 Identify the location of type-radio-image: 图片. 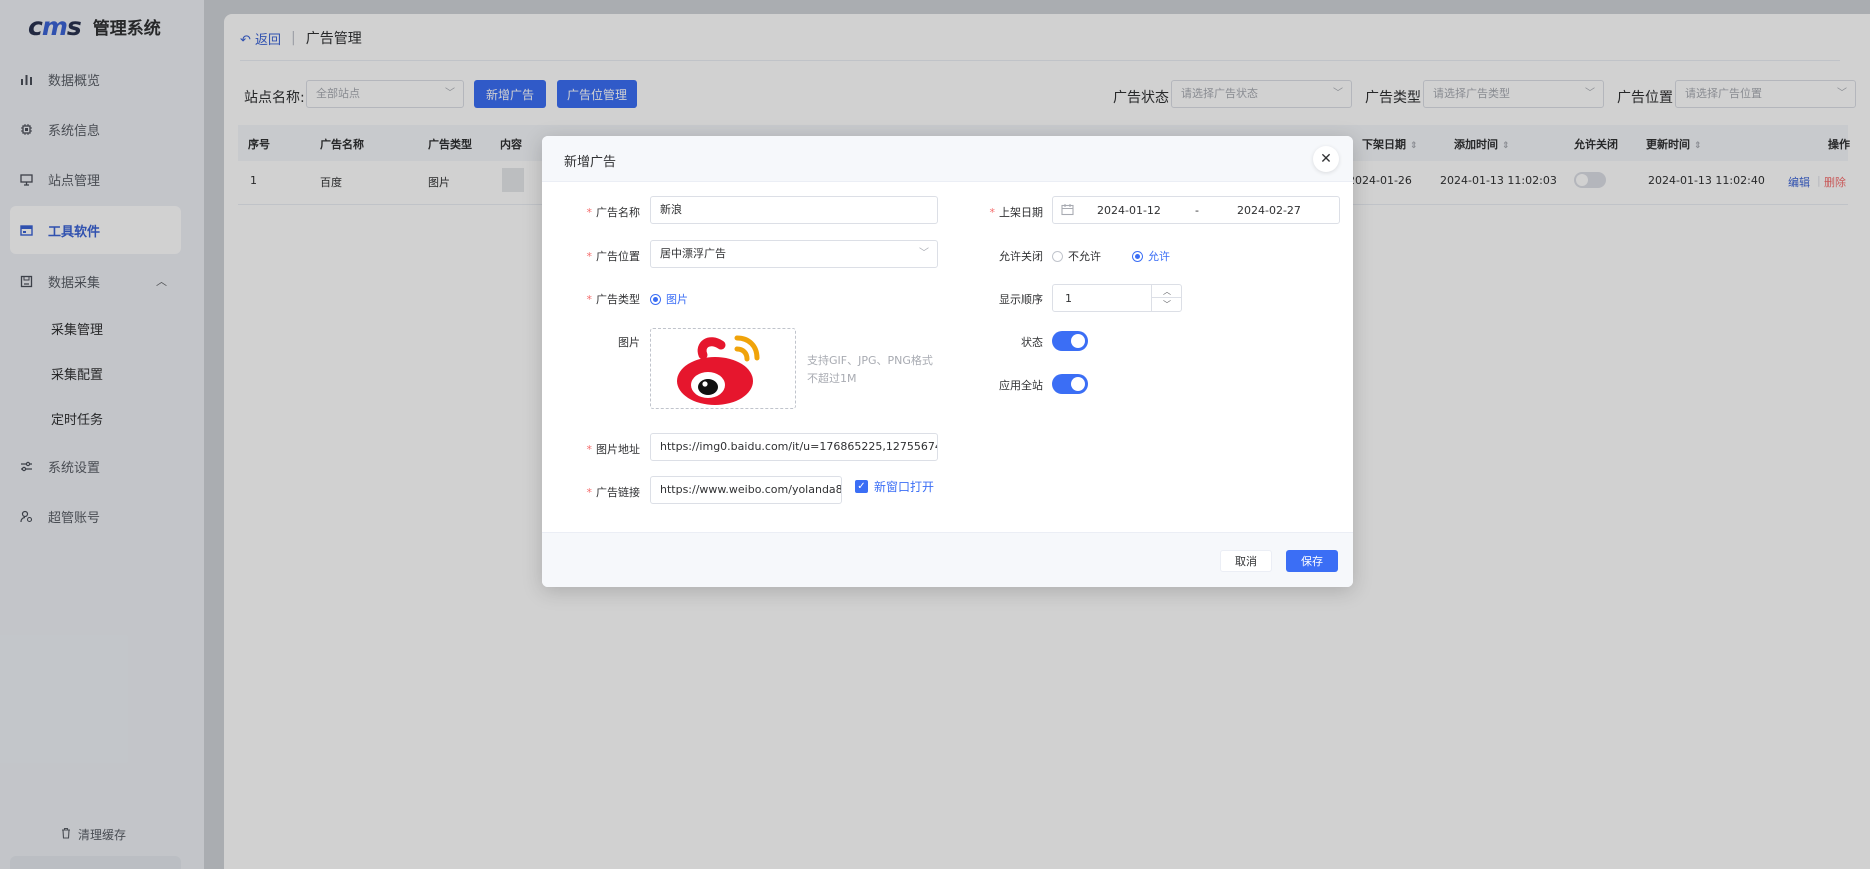
(669, 299).